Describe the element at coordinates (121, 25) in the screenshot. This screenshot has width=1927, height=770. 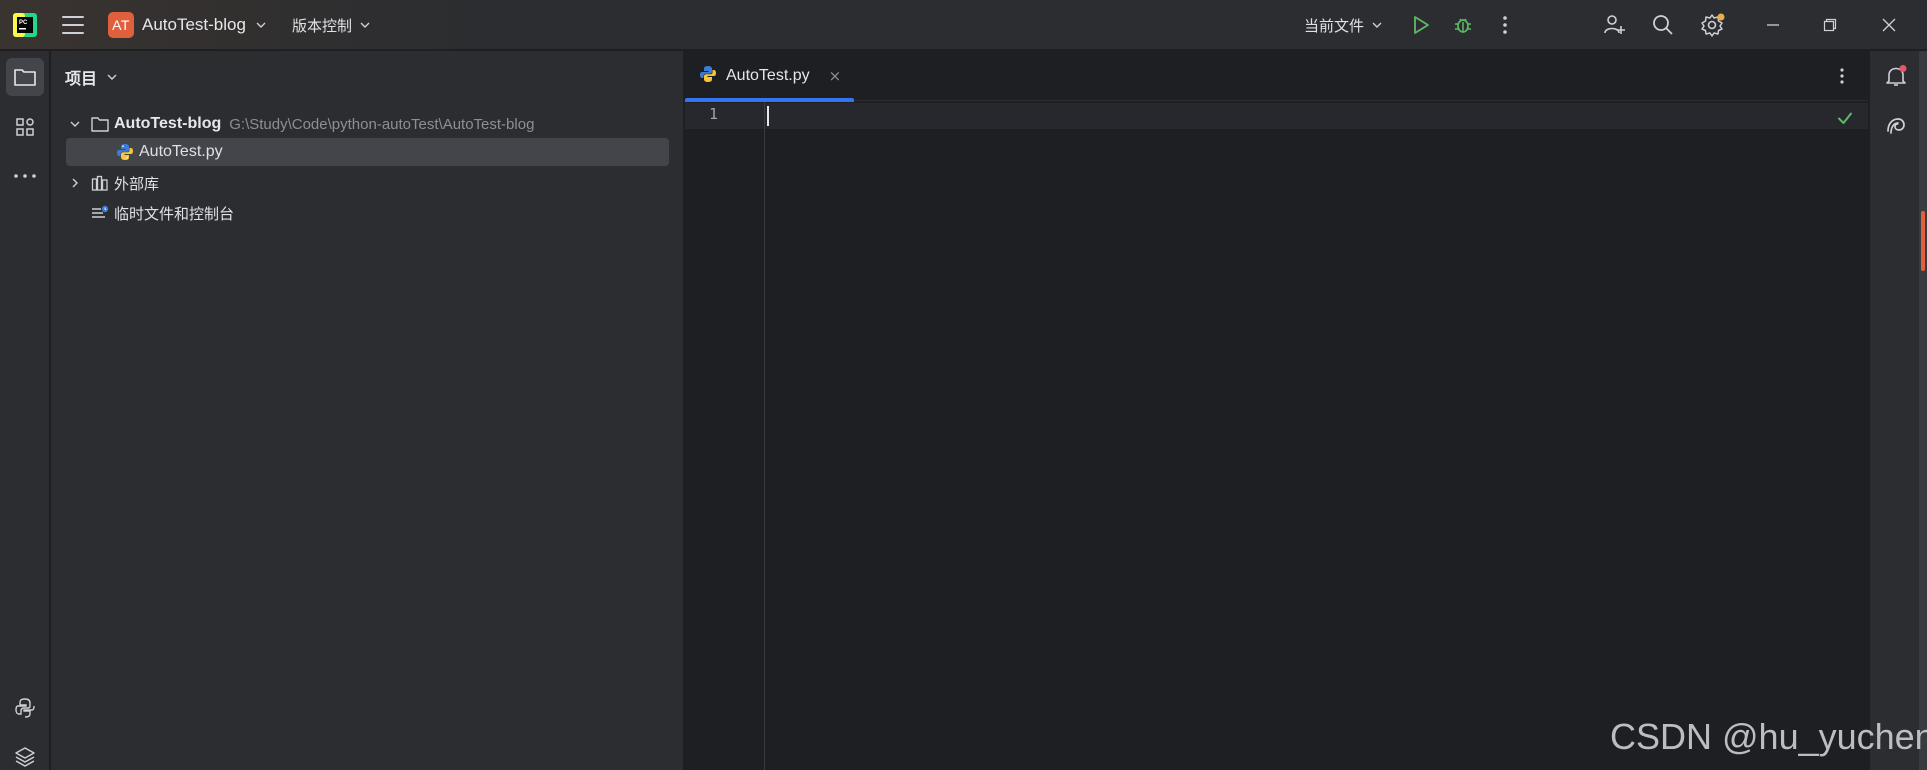
I see `project-badge: AT` at that location.